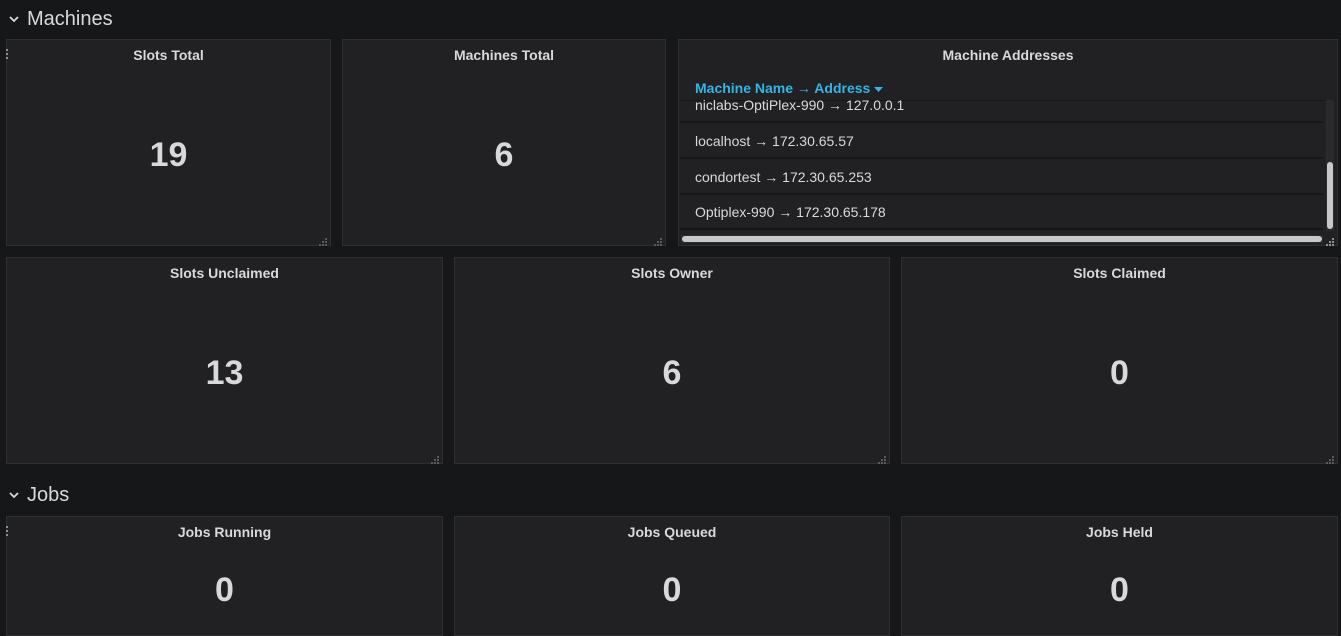  Describe the element at coordinates (70, 18) in the screenshot. I see `row-title: Machines` at that location.